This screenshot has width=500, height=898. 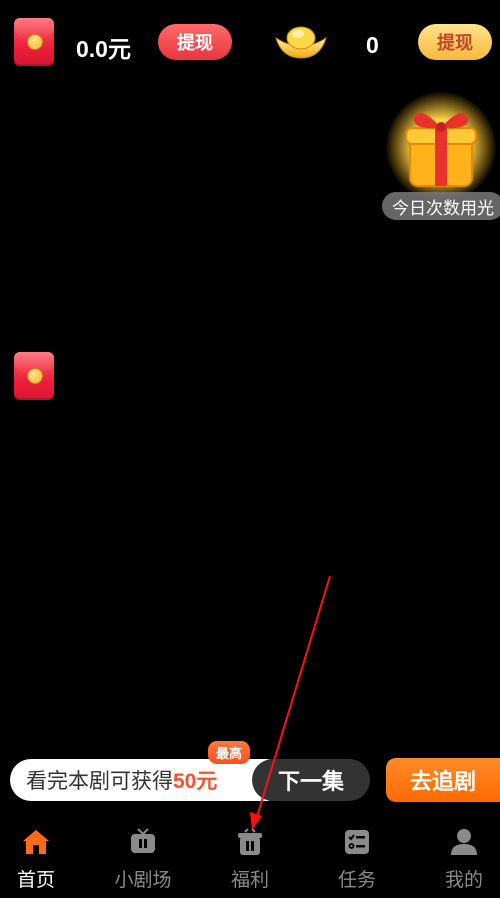 What do you see at coordinates (43, 856) in the screenshot?
I see `tab-home: 首页` at bounding box center [43, 856].